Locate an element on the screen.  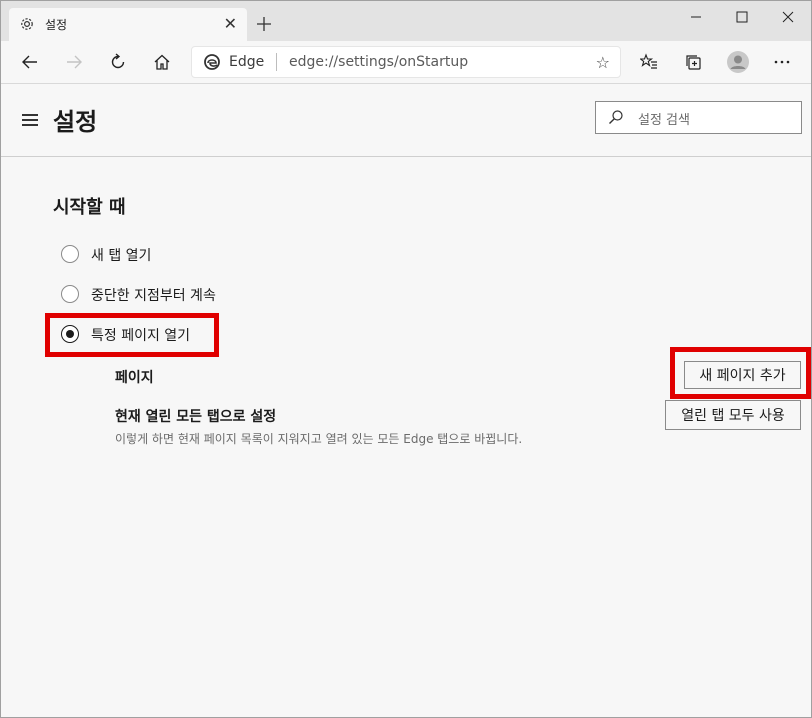
tab-close-icon: ✕ is located at coordinates (230, 24).